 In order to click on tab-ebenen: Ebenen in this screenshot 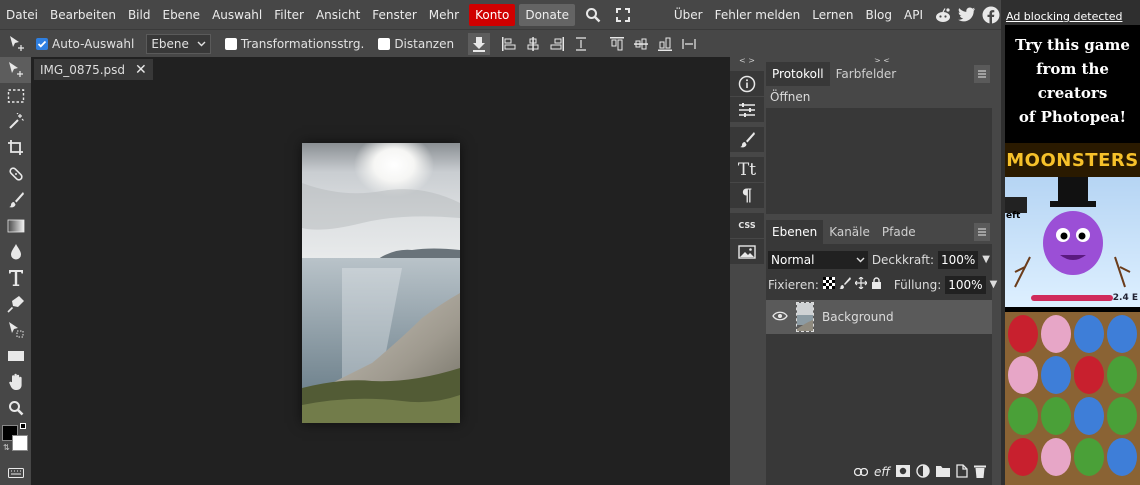, I will do `click(795, 232)`.